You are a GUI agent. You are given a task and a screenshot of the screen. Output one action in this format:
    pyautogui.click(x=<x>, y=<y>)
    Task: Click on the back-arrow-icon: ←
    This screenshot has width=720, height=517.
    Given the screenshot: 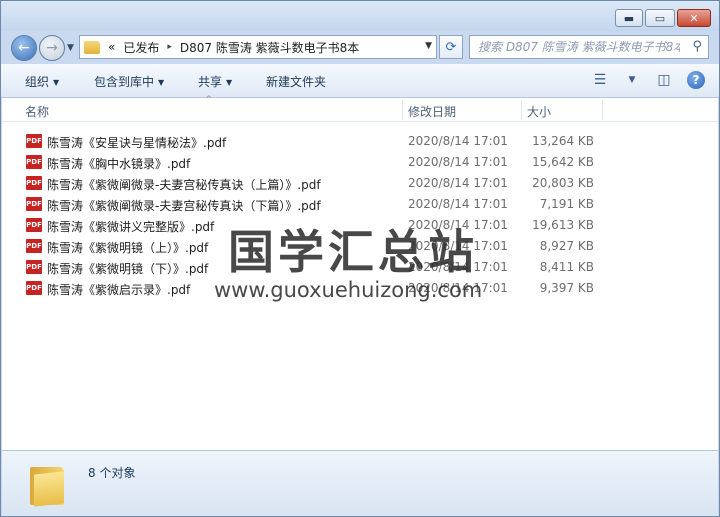 What is the action you would take?
    pyautogui.click(x=24, y=48)
    